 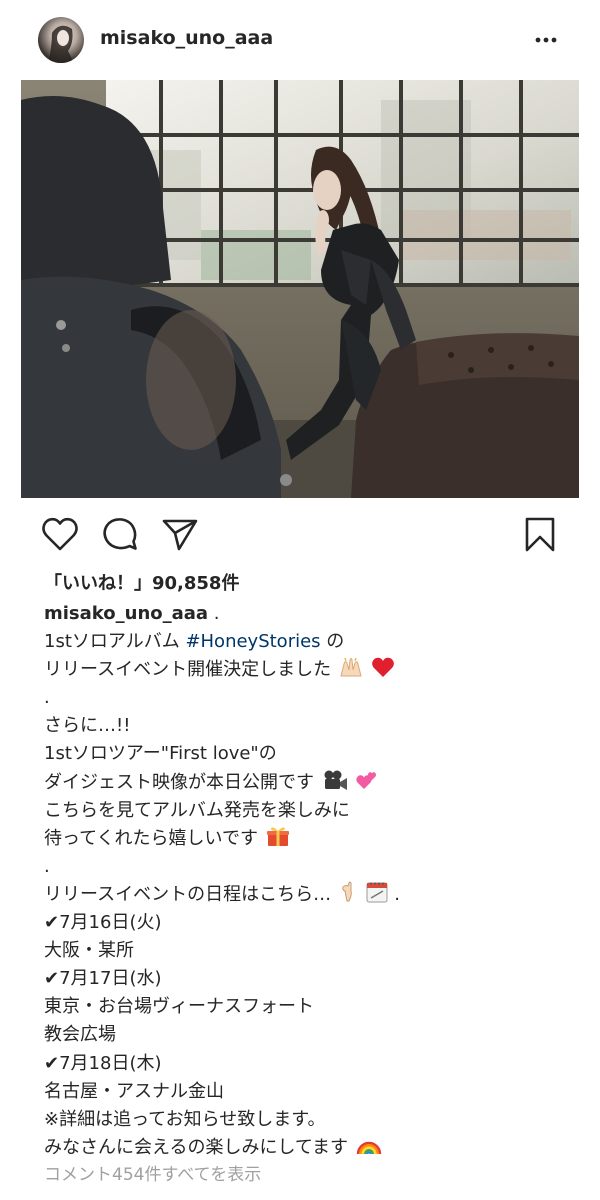 I want to click on caption-line-7: ダイジェスト映像が本日公開です, so click(x=314, y=783).